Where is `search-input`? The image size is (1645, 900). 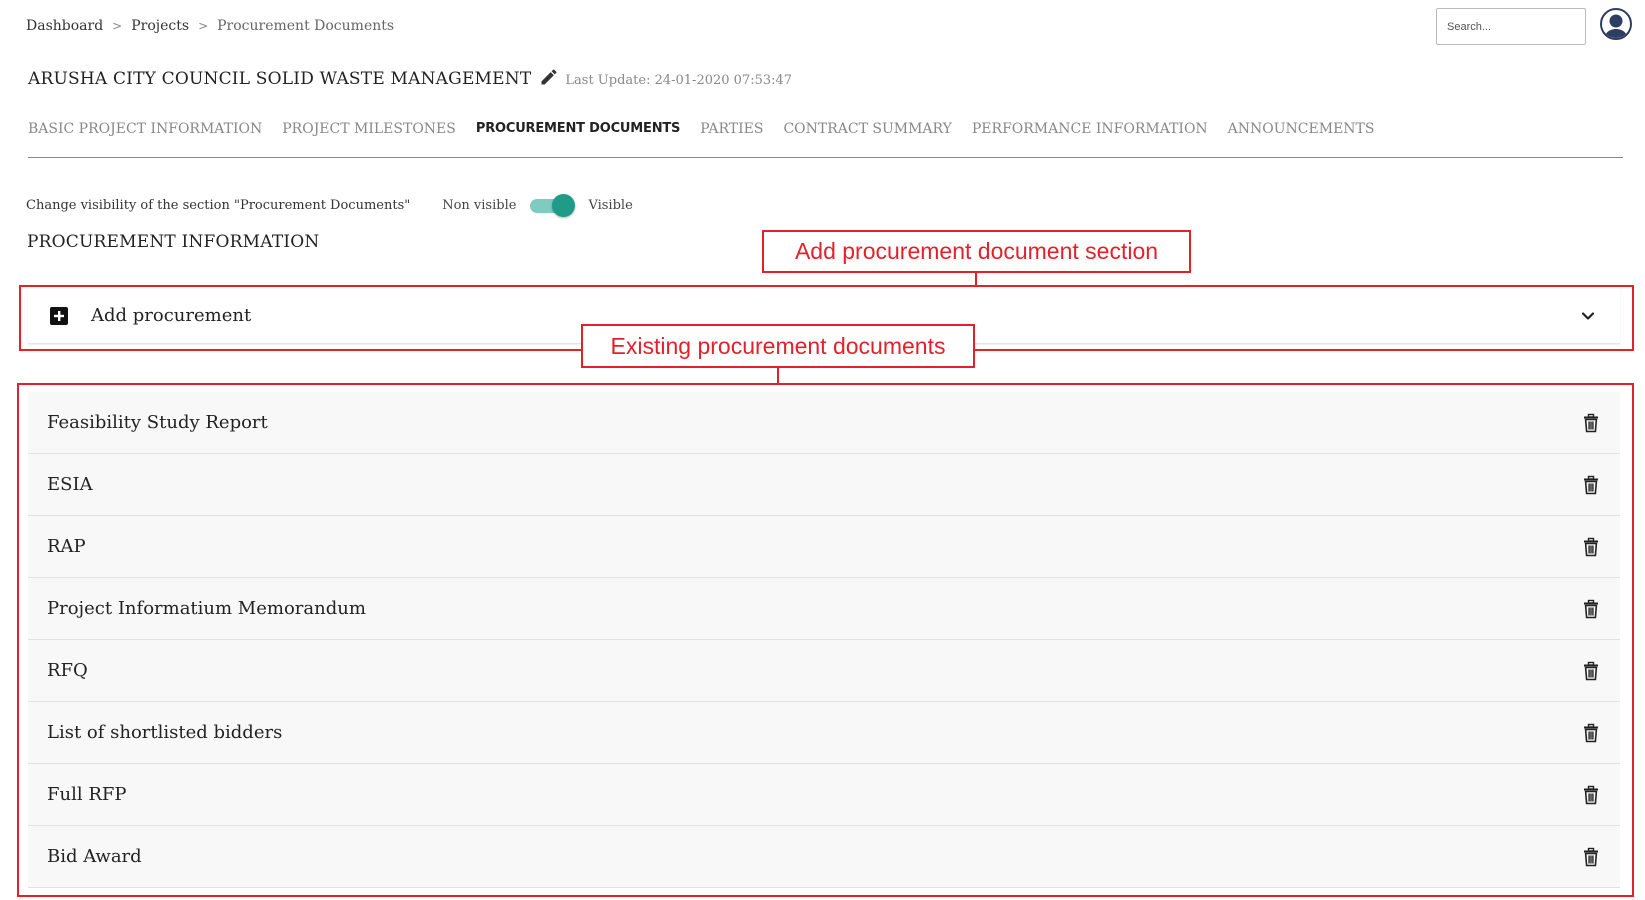 search-input is located at coordinates (1511, 26).